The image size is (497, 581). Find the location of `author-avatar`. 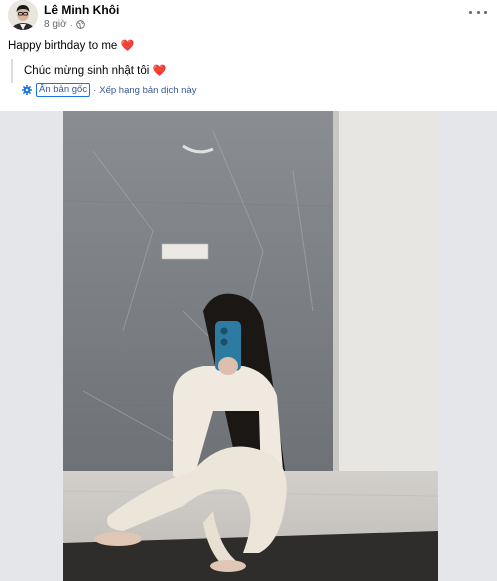

author-avatar is located at coordinates (23, 15).